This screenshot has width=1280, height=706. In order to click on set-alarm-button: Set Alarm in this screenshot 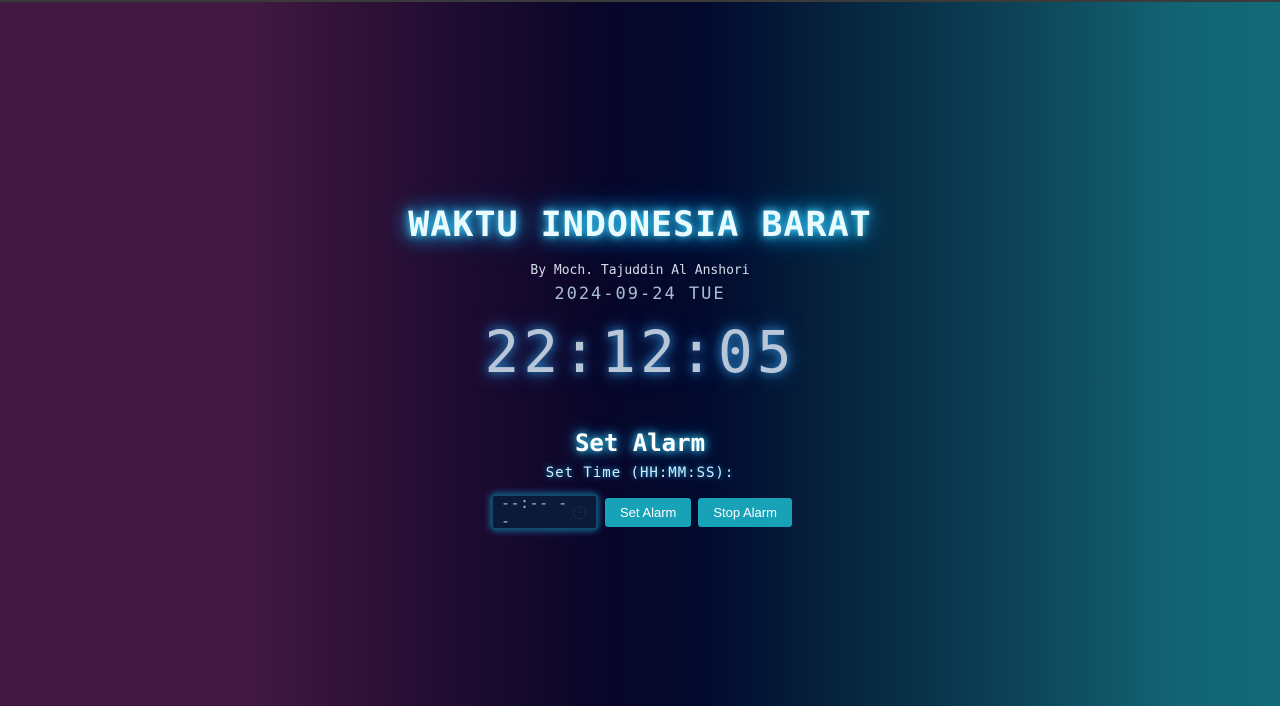, I will do `click(648, 512)`.